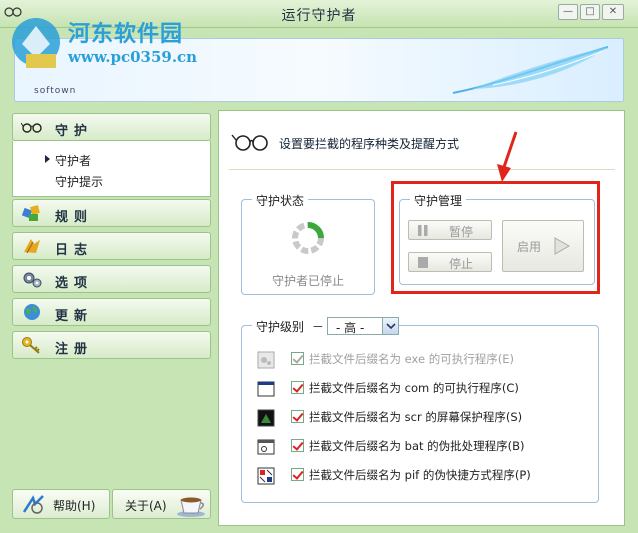 The width and height of the screenshot is (638, 533). Describe the element at coordinates (507, 156) in the screenshot. I see `annotation-arrow` at that location.